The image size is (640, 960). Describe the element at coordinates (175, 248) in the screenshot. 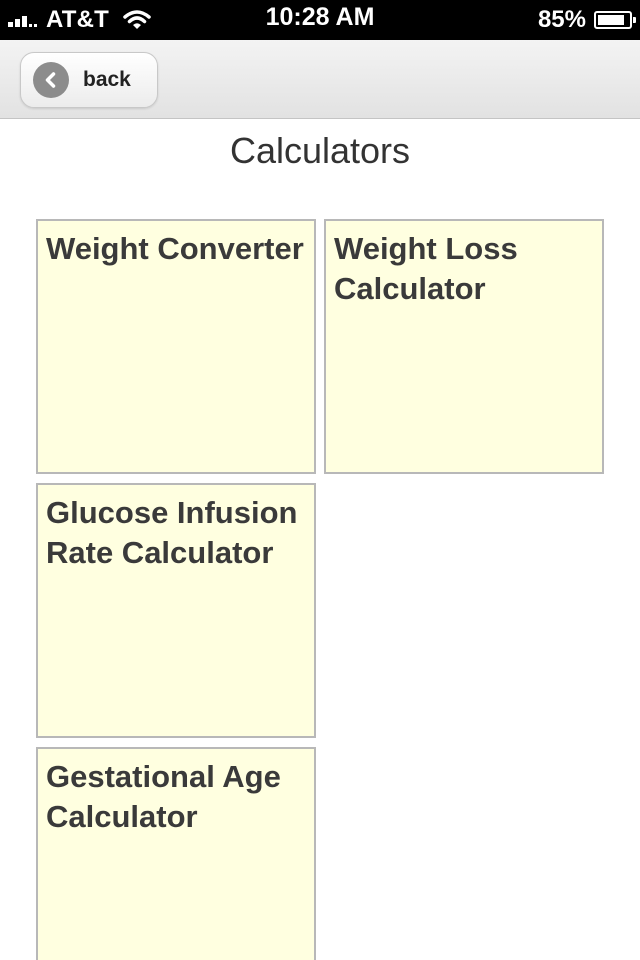

I see `tile-label: Weight Converter` at that location.